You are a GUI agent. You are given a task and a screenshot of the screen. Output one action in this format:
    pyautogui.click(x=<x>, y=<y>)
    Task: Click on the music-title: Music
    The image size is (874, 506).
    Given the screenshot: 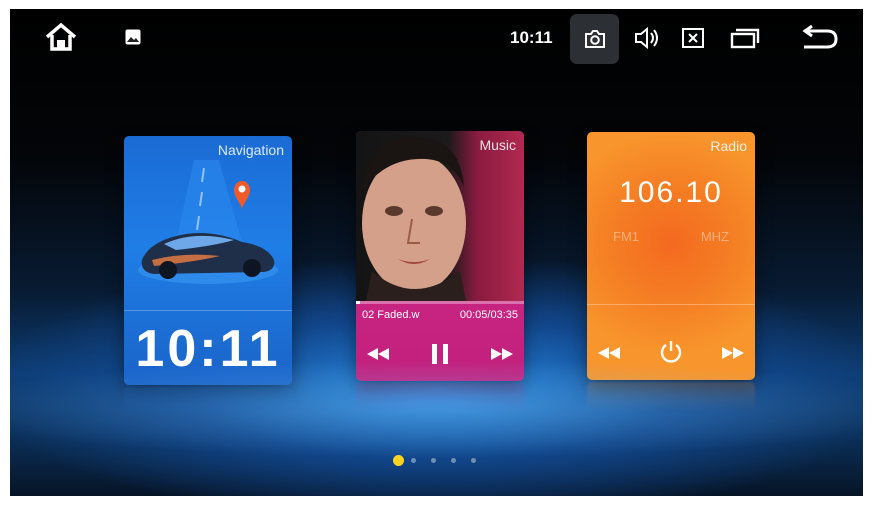 What is the action you would take?
    pyautogui.click(x=497, y=145)
    